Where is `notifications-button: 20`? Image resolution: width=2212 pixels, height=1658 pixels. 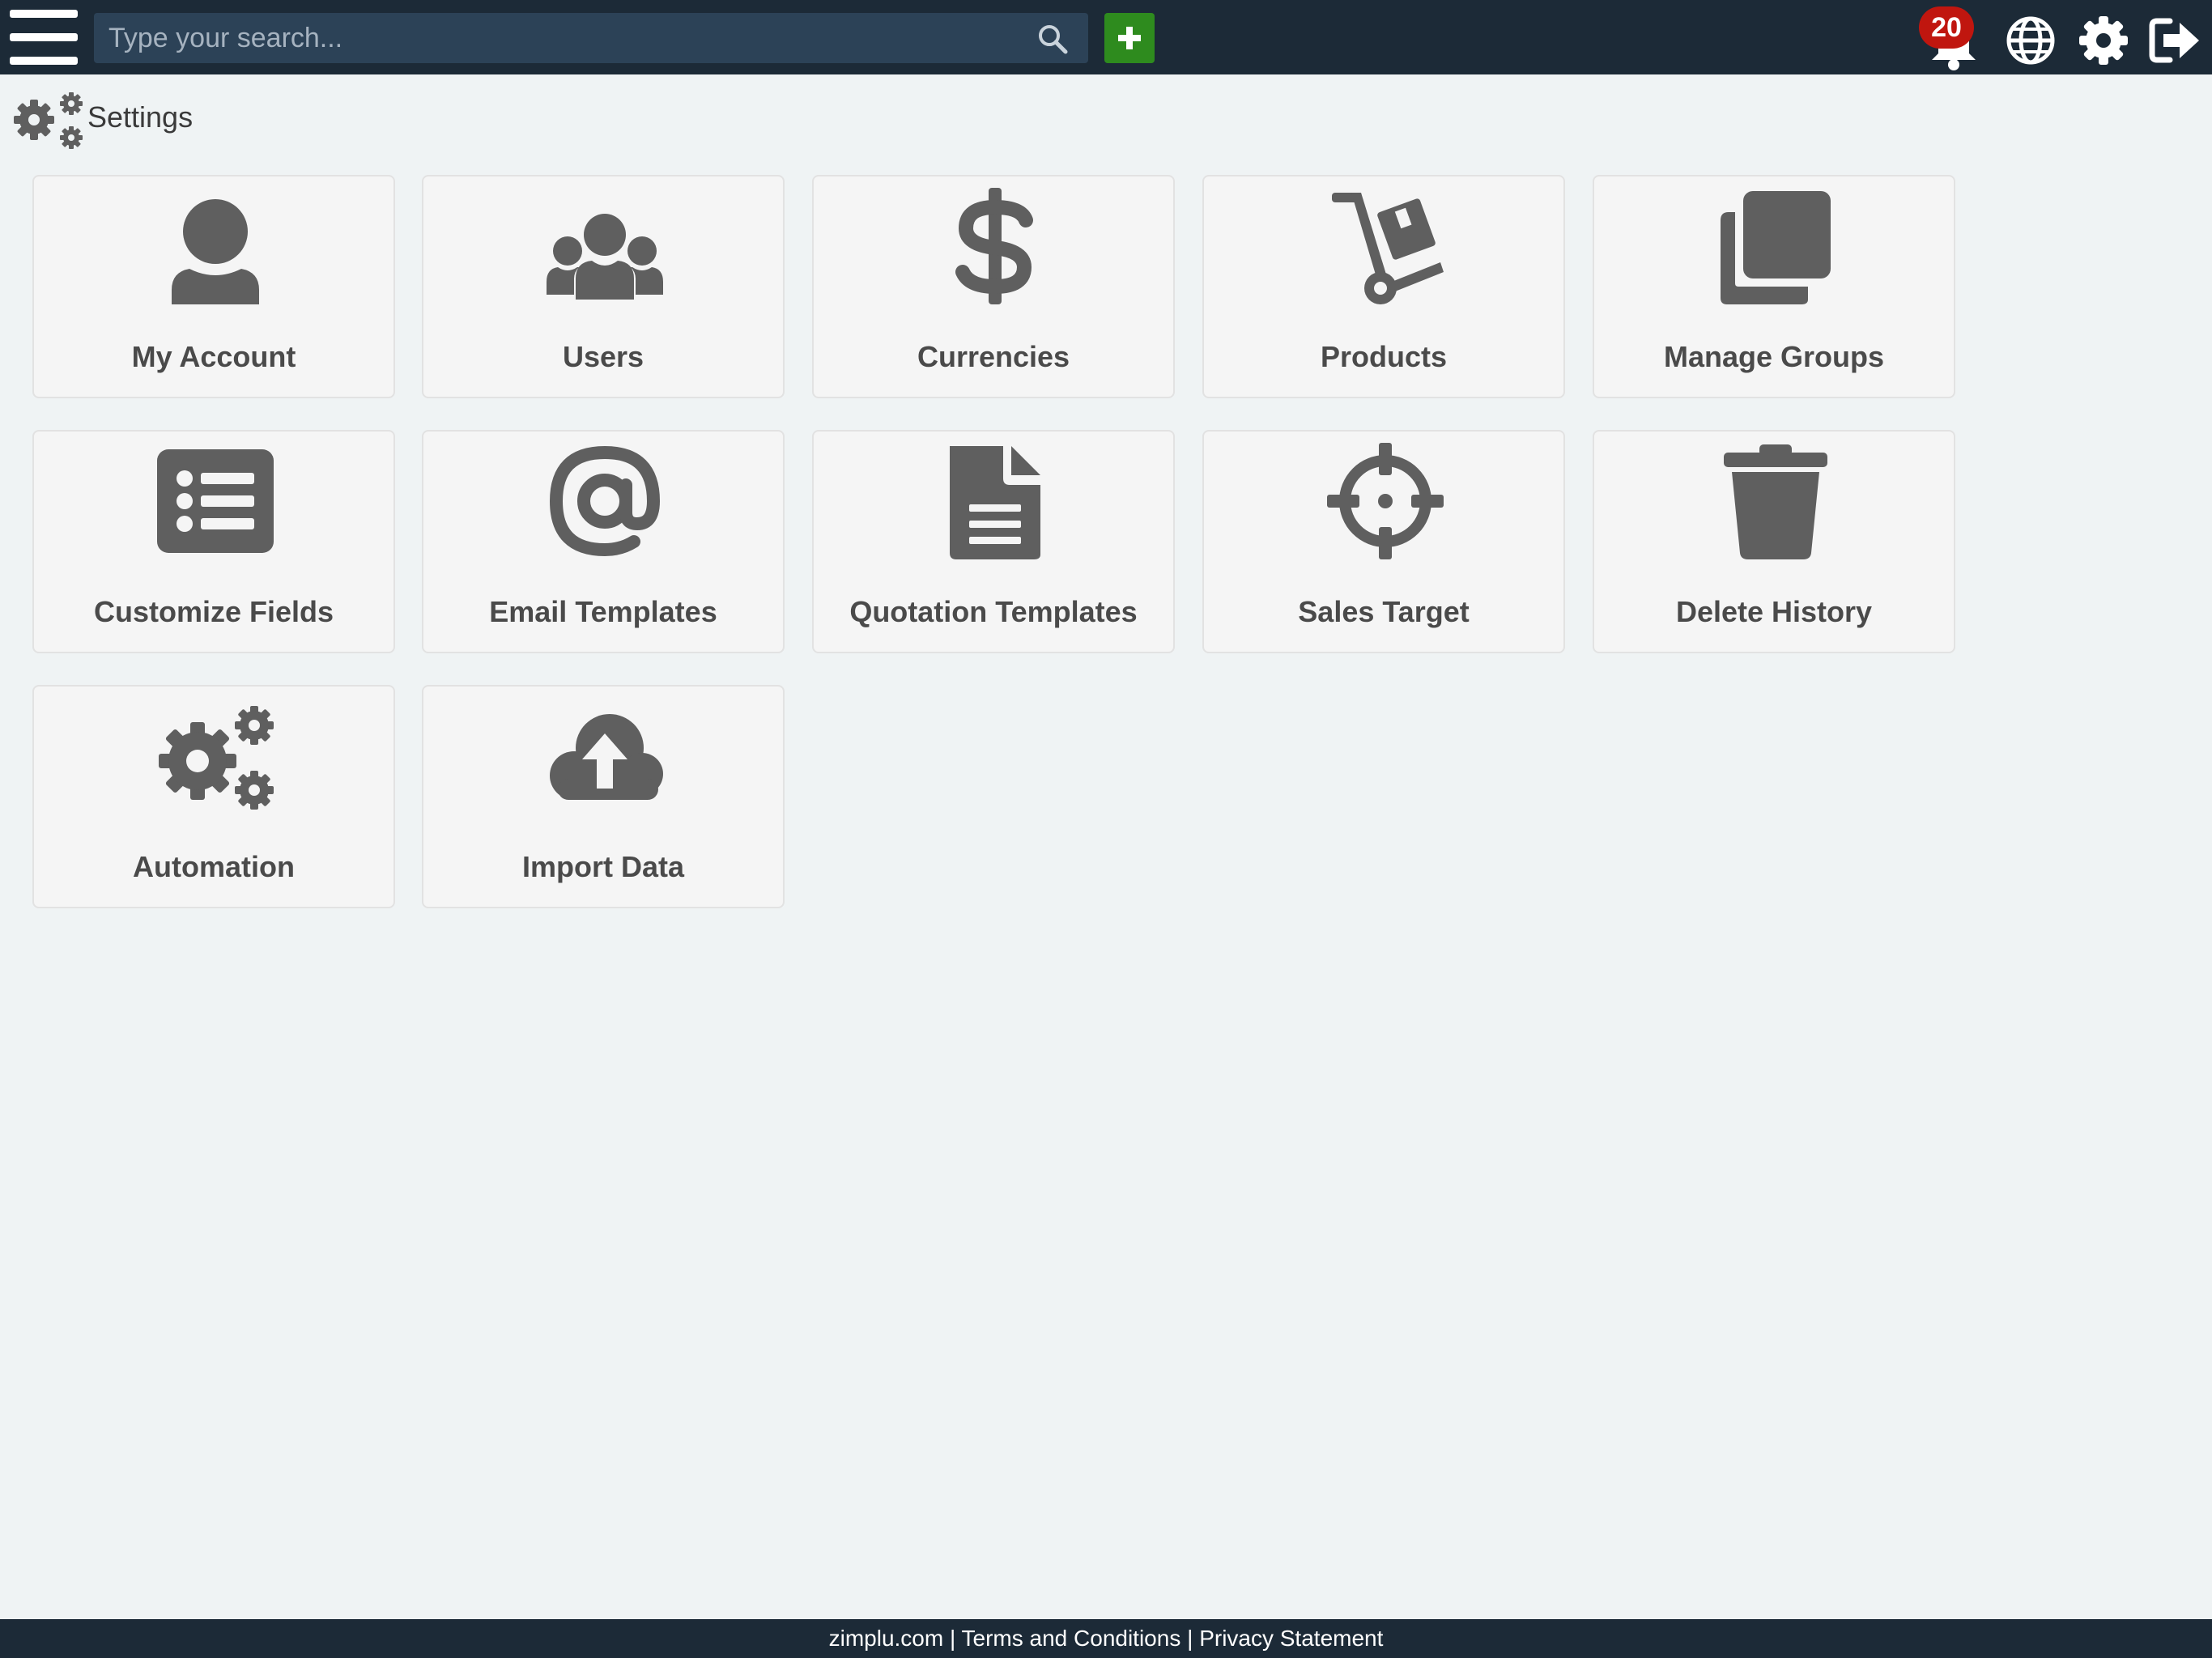
notifications-button: 20 is located at coordinates (1951, 39).